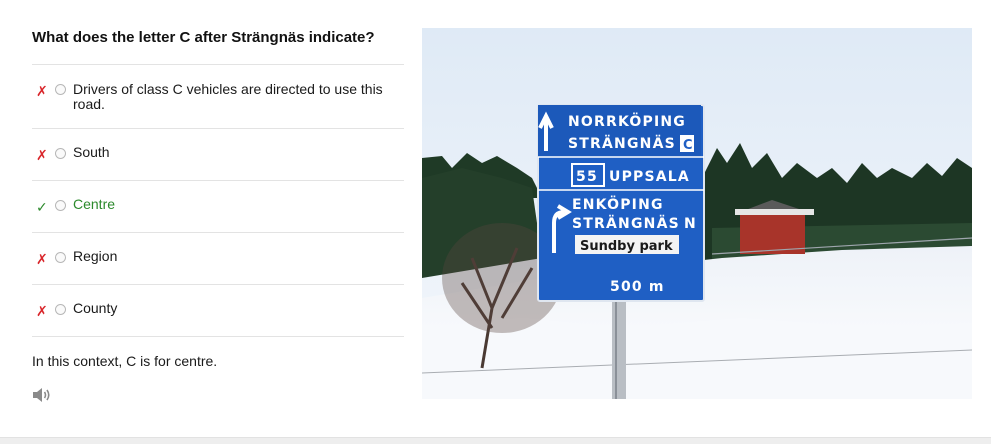 Image resolution: width=991 pixels, height=444 pixels. Describe the element at coordinates (91, 152) in the screenshot. I see `answer-label: South` at that location.